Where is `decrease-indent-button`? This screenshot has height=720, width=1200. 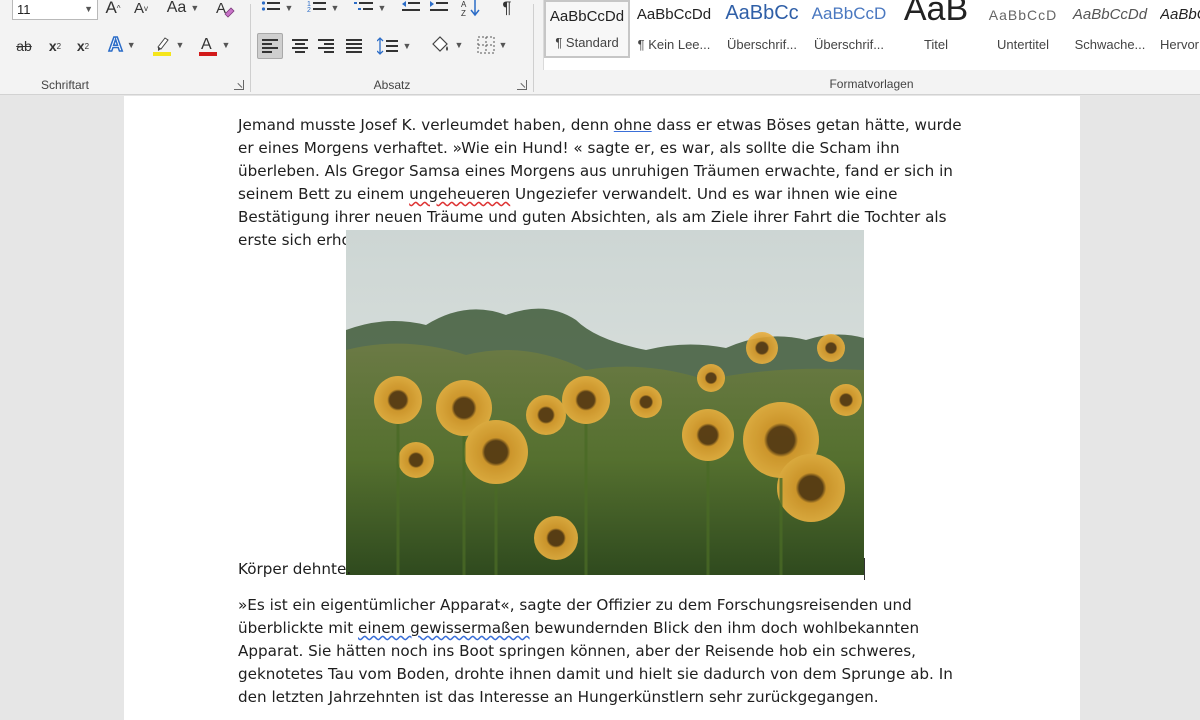
decrease-indent-button is located at coordinates (411, 10).